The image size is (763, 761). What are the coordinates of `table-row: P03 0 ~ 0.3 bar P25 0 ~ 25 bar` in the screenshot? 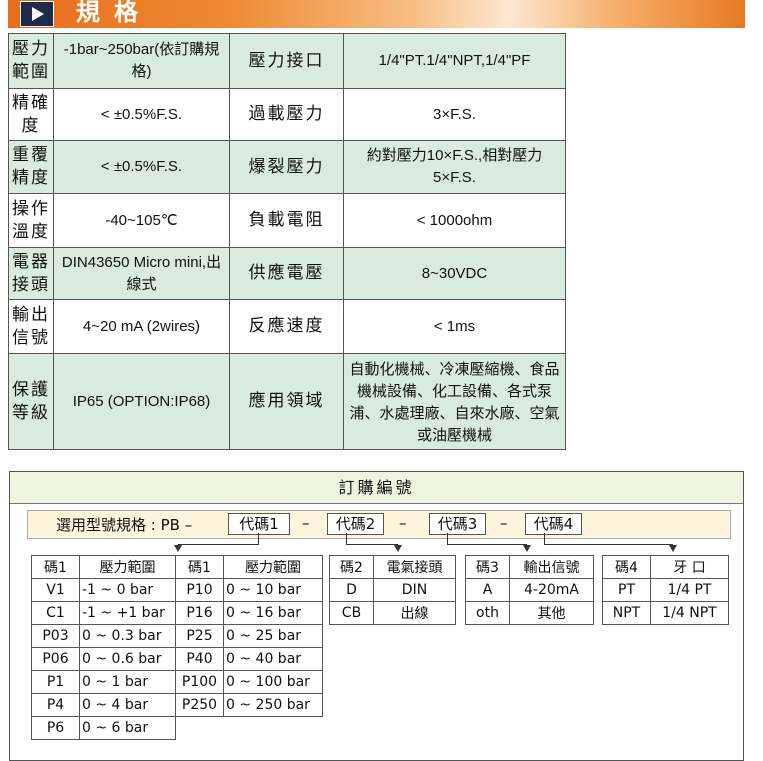 It's located at (177, 636).